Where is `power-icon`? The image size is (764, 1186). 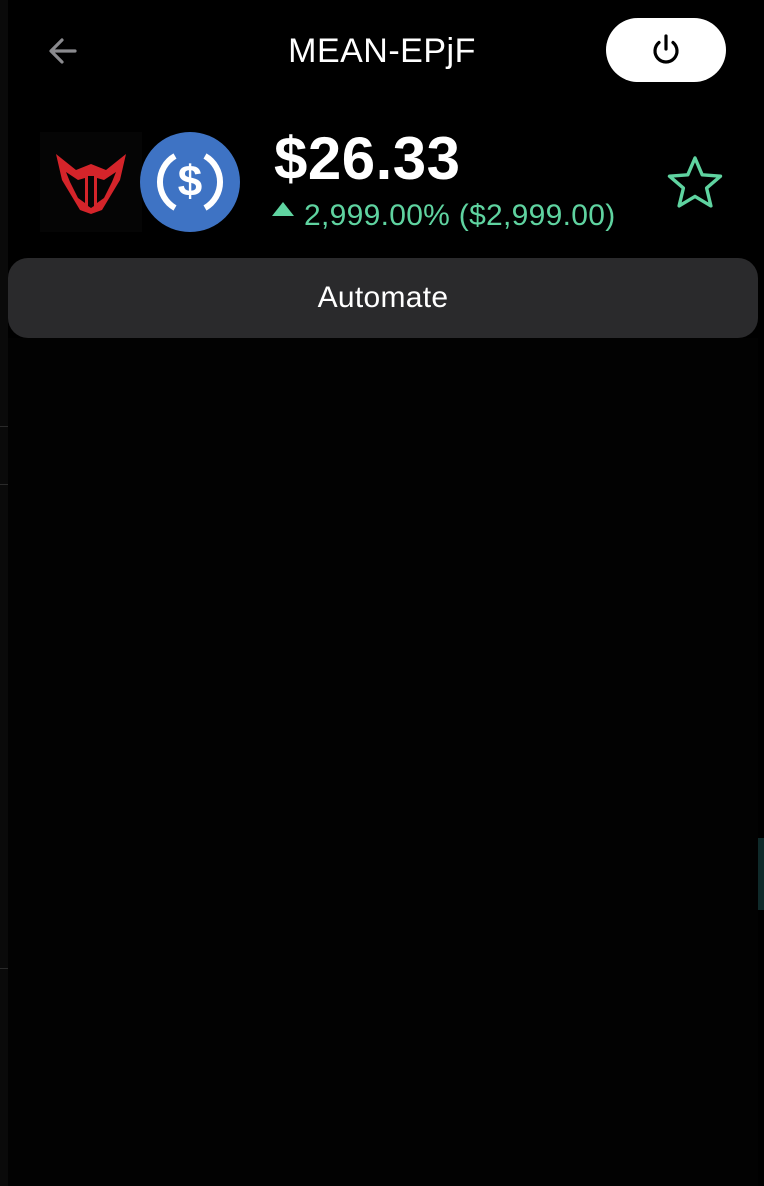 power-icon is located at coordinates (666, 49).